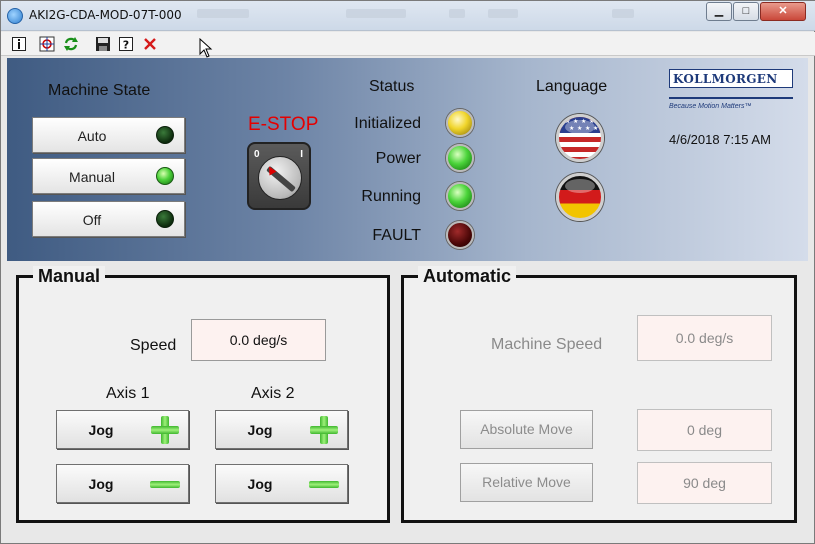  What do you see at coordinates (783, 11) in the screenshot?
I see `close-window-button: ✕` at bounding box center [783, 11].